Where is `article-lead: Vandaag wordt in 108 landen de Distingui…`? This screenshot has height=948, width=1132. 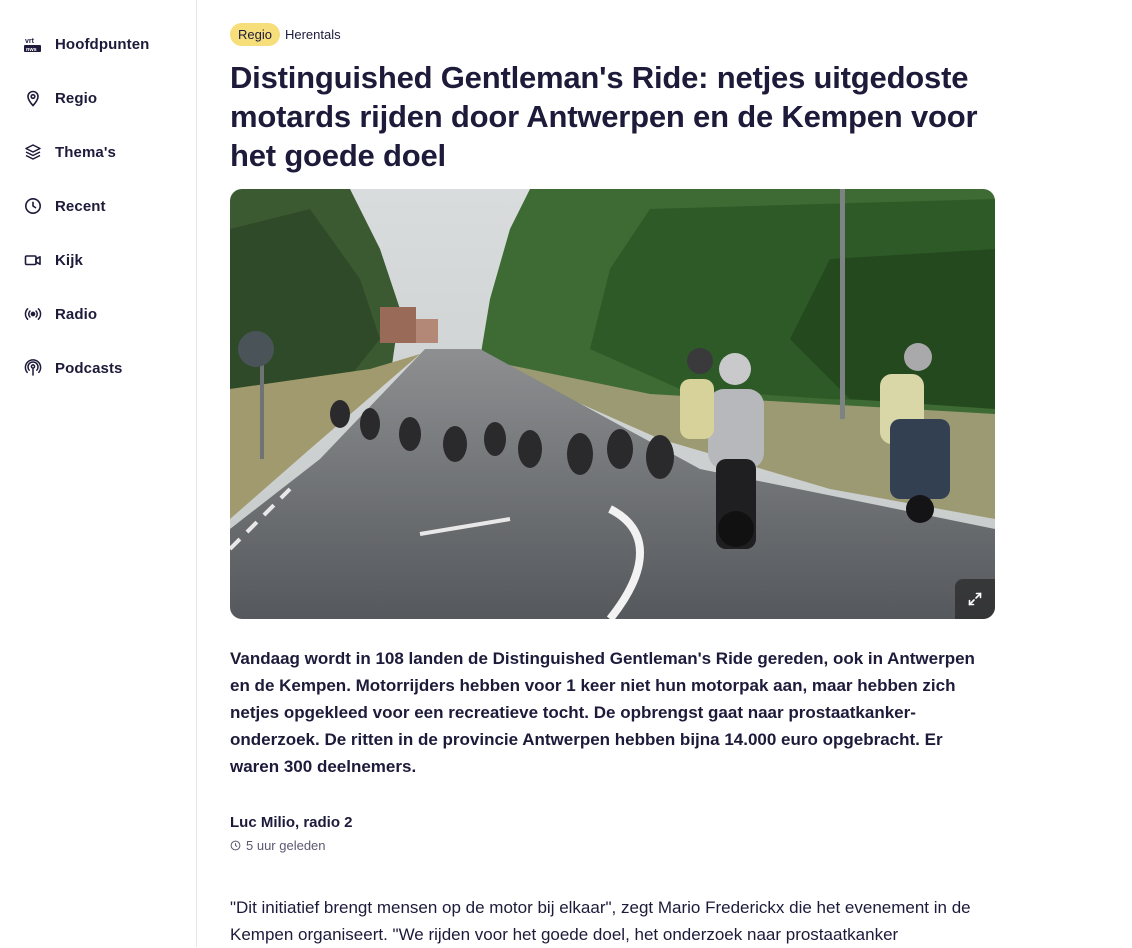
article-lead: Vandaag wordt in 108 landen de Distingui… is located at coordinates (602, 712).